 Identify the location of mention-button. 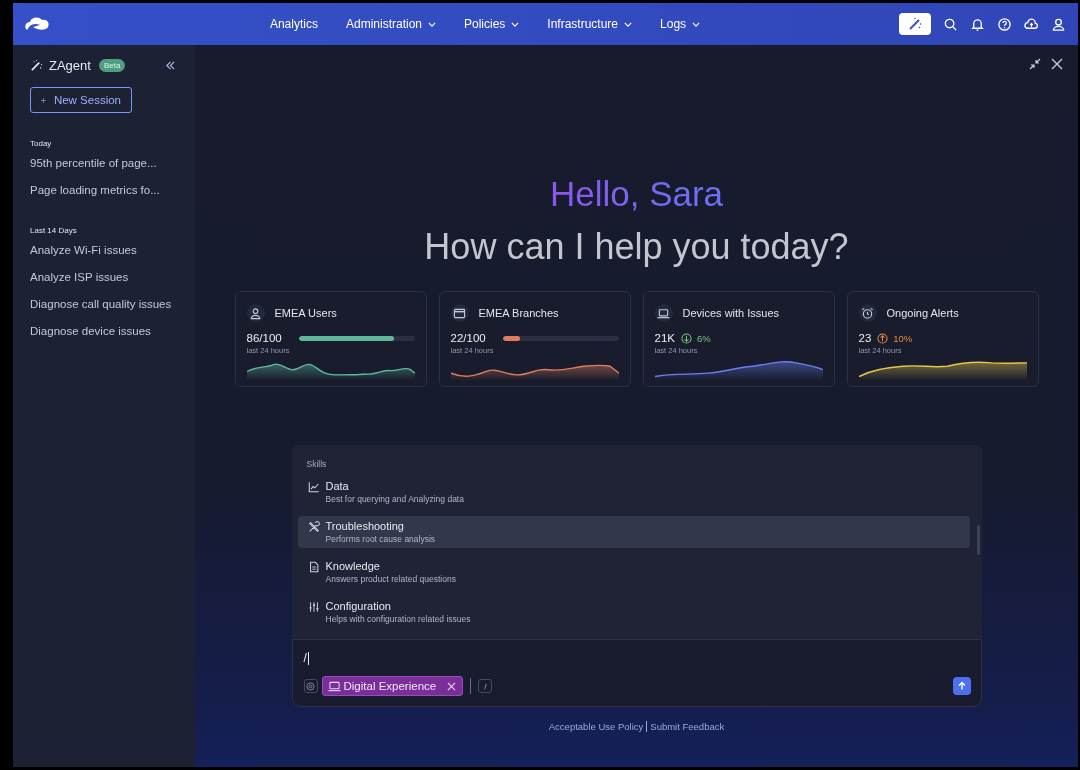
(310, 686).